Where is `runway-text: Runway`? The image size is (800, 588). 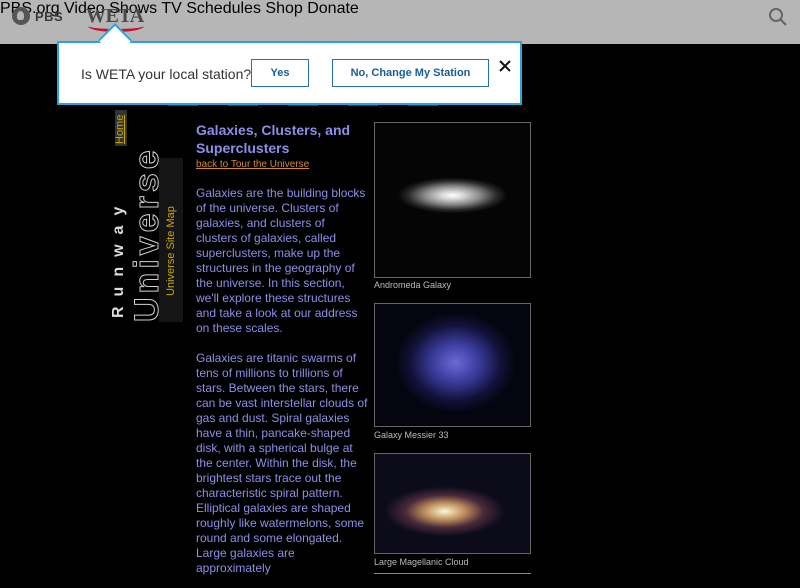 runway-text: Runway is located at coordinates (118, 257).